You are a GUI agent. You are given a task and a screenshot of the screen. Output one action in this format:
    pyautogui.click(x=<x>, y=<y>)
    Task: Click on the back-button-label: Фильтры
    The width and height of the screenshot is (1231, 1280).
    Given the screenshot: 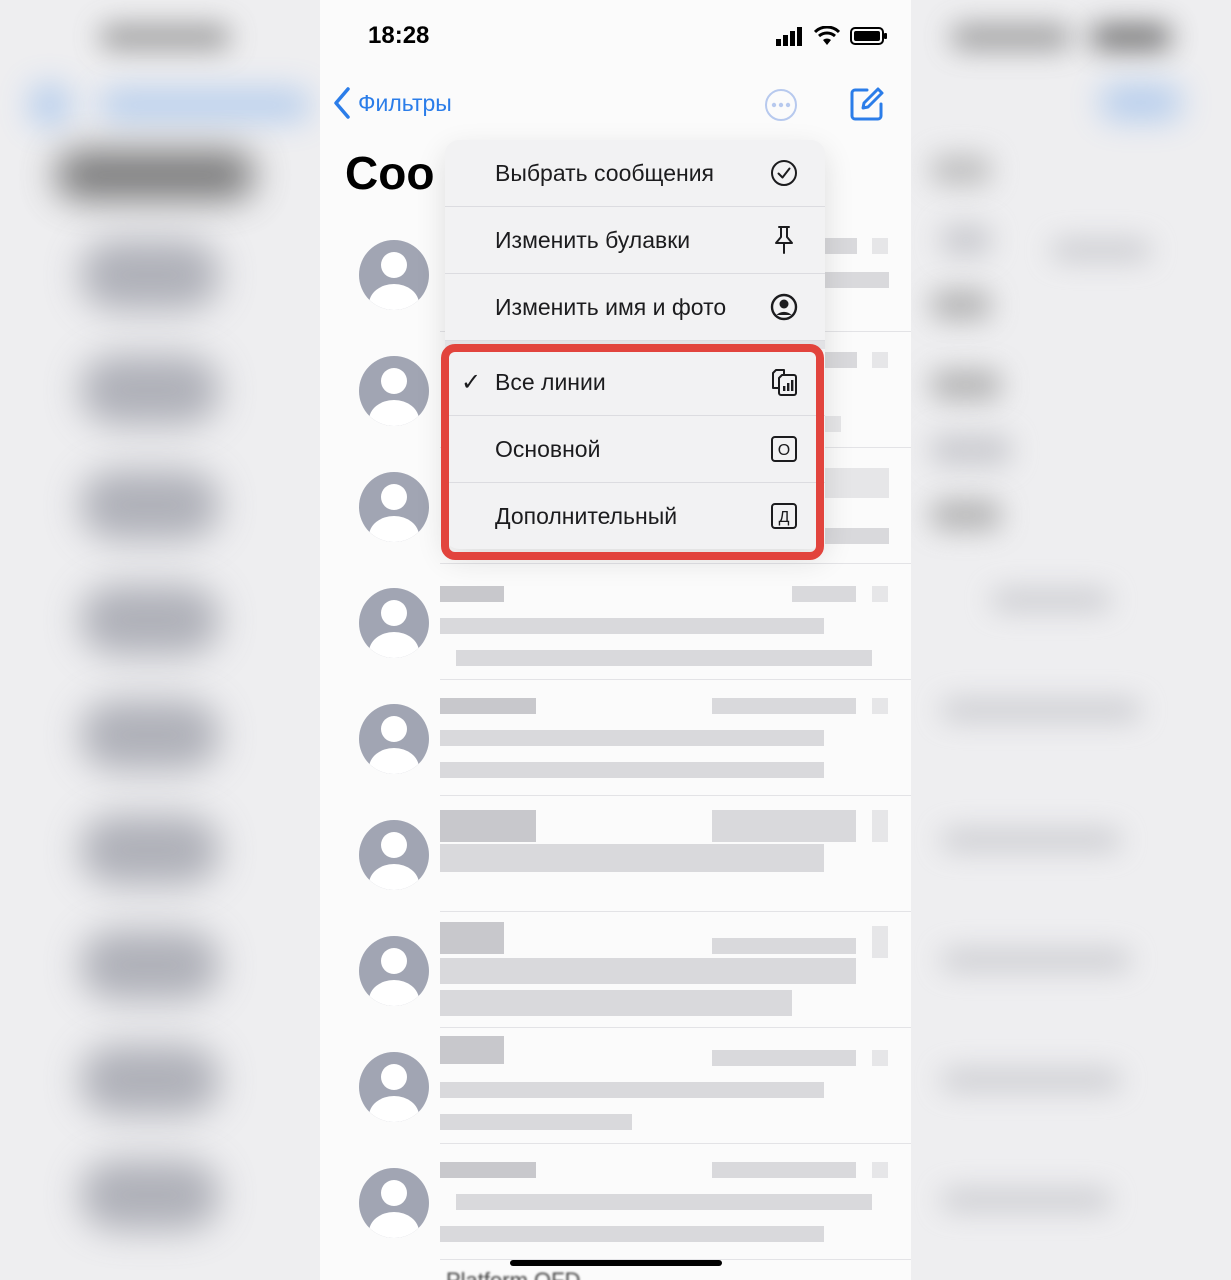 What is the action you would take?
    pyautogui.click(x=405, y=102)
    